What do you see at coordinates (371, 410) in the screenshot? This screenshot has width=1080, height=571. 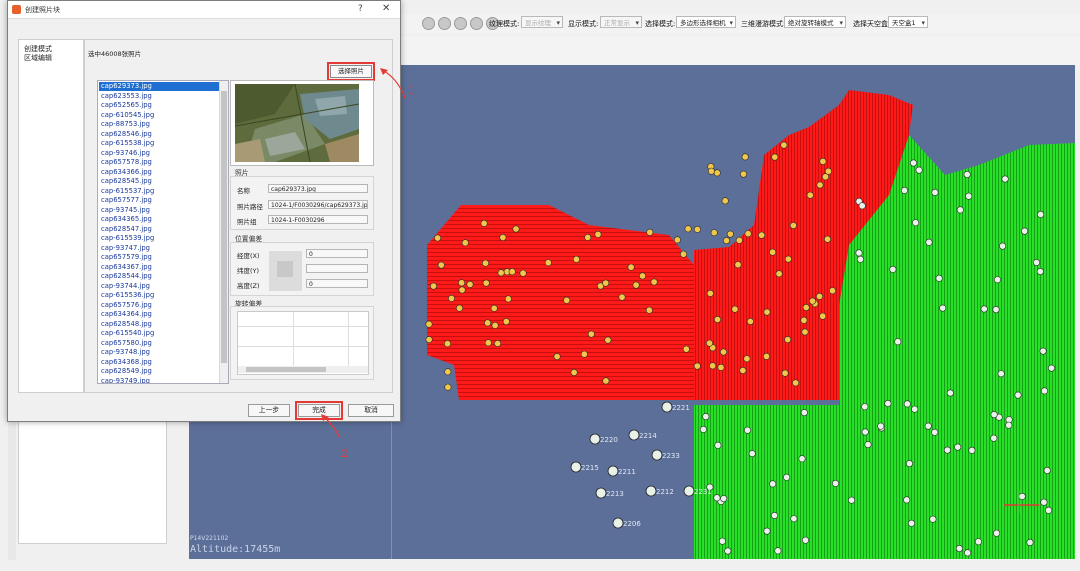 I see `cancel-button: 取消` at bounding box center [371, 410].